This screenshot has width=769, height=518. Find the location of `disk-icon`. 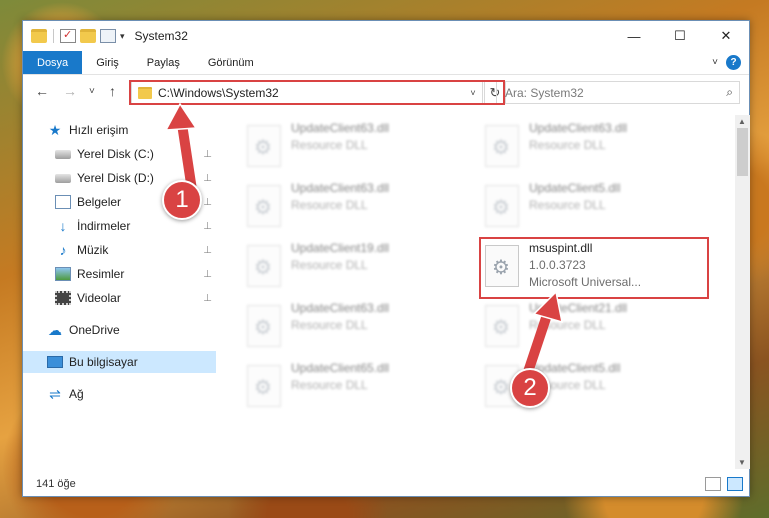

disk-icon is located at coordinates (63, 178).